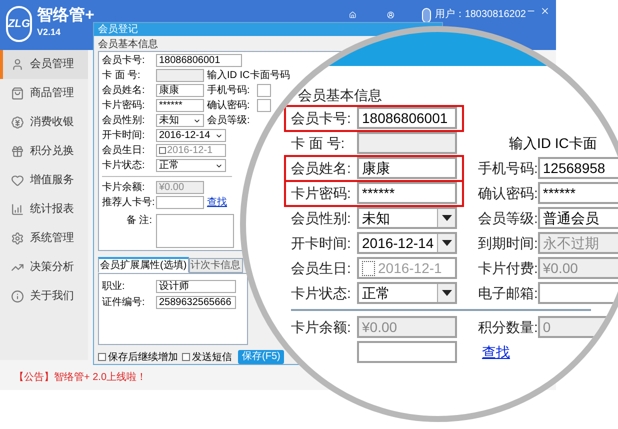 The height and width of the screenshot is (429, 618). I want to click on sidebar-item: 增值服务, so click(44, 180).